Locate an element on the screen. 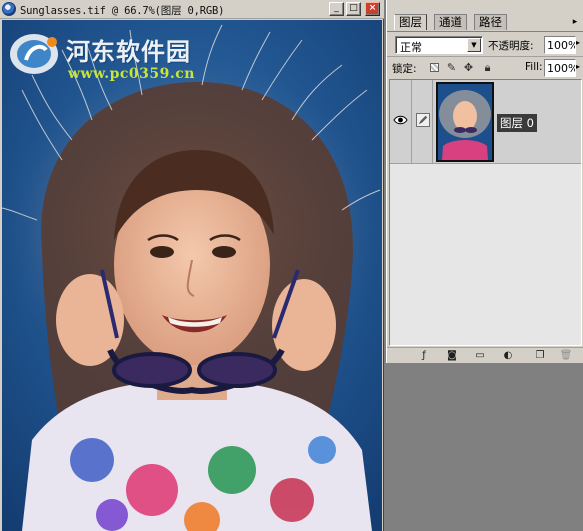  lock-label: 锁定: is located at coordinates (404, 69).